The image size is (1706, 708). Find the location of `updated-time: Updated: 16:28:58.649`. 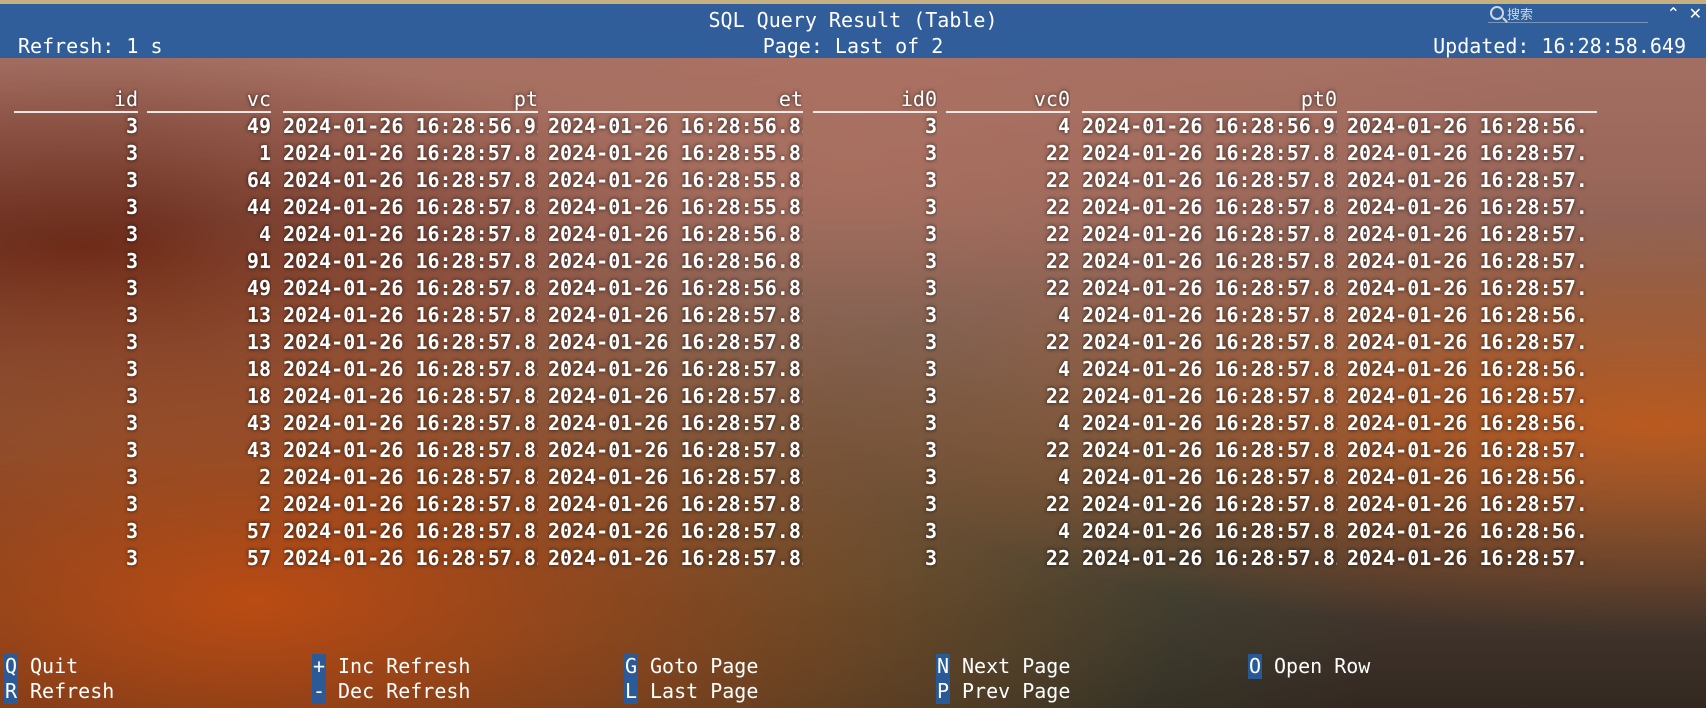

updated-time: Updated: 16:28:58.649 is located at coordinates (1559, 46).